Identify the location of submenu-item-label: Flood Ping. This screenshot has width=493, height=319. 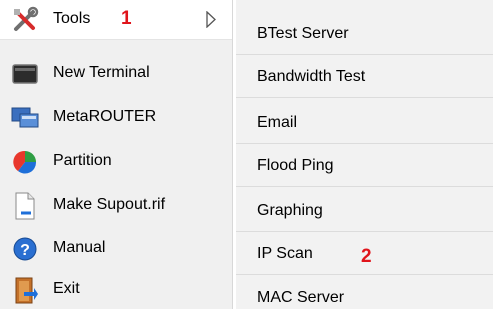
(295, 165).